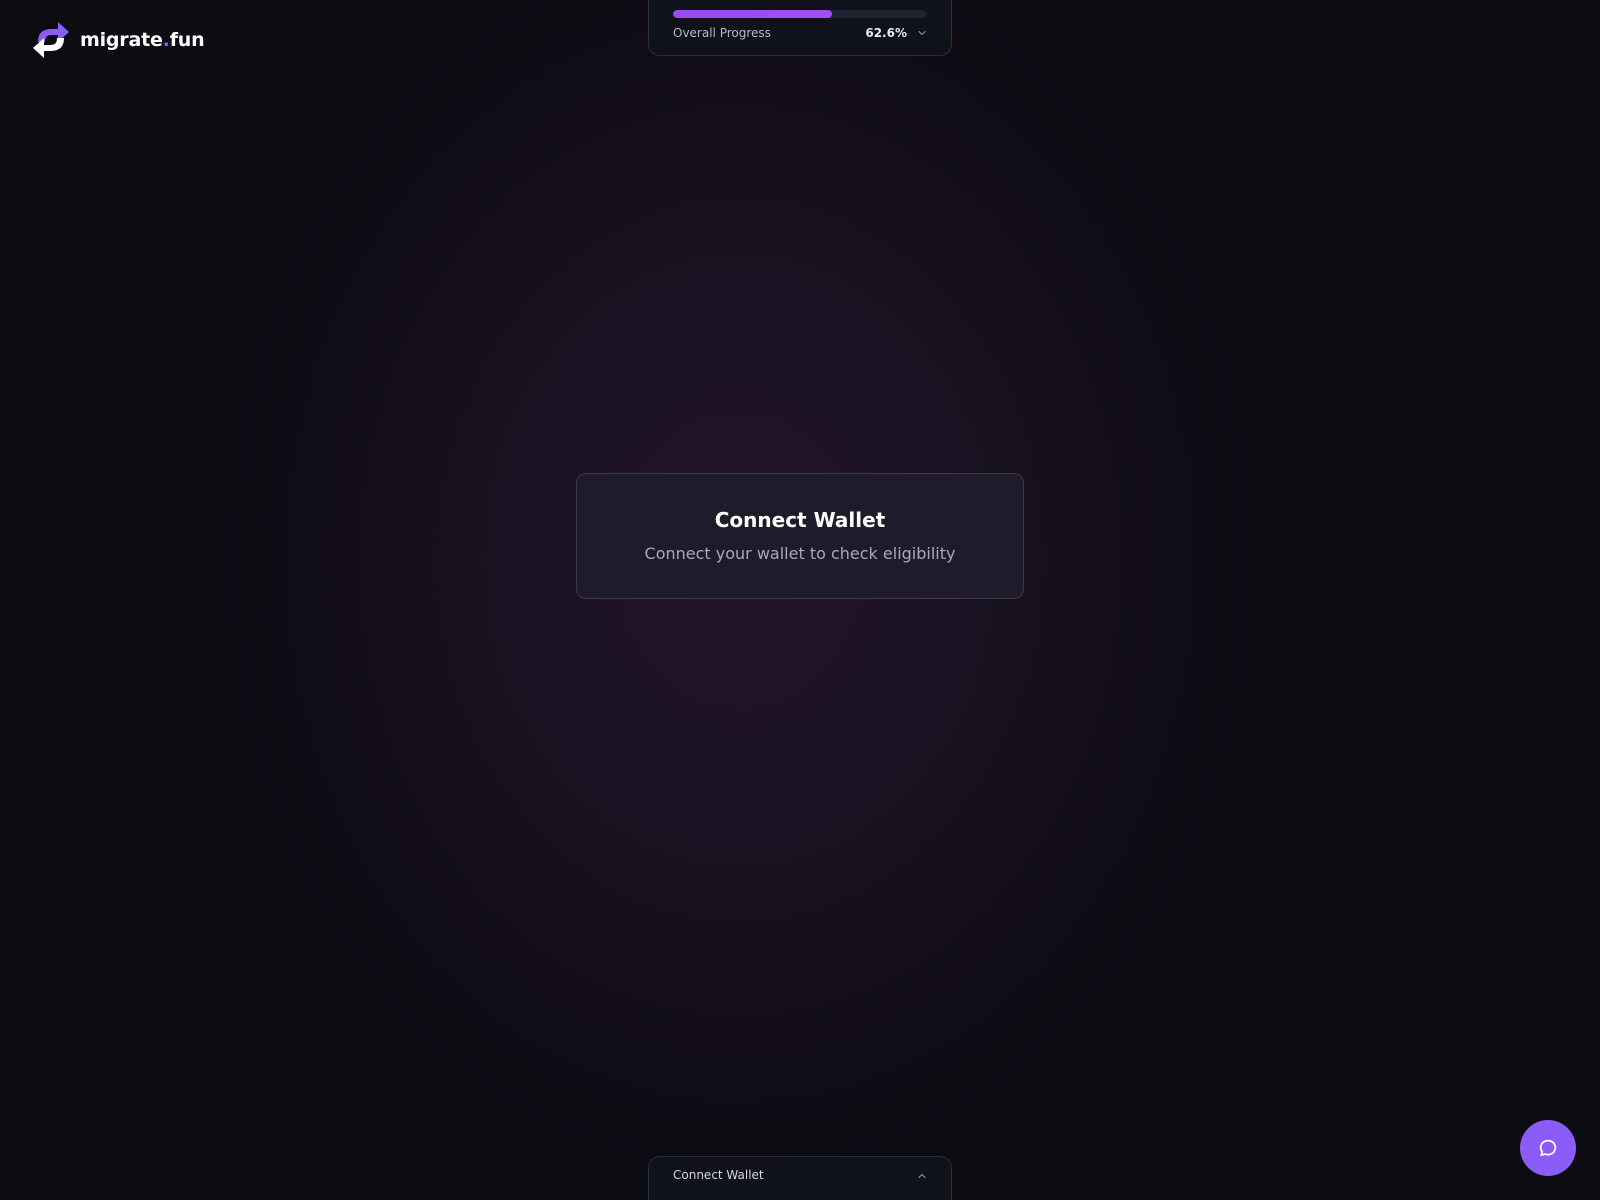  I want to click on chevron-up-icon, so click(922, 1176).